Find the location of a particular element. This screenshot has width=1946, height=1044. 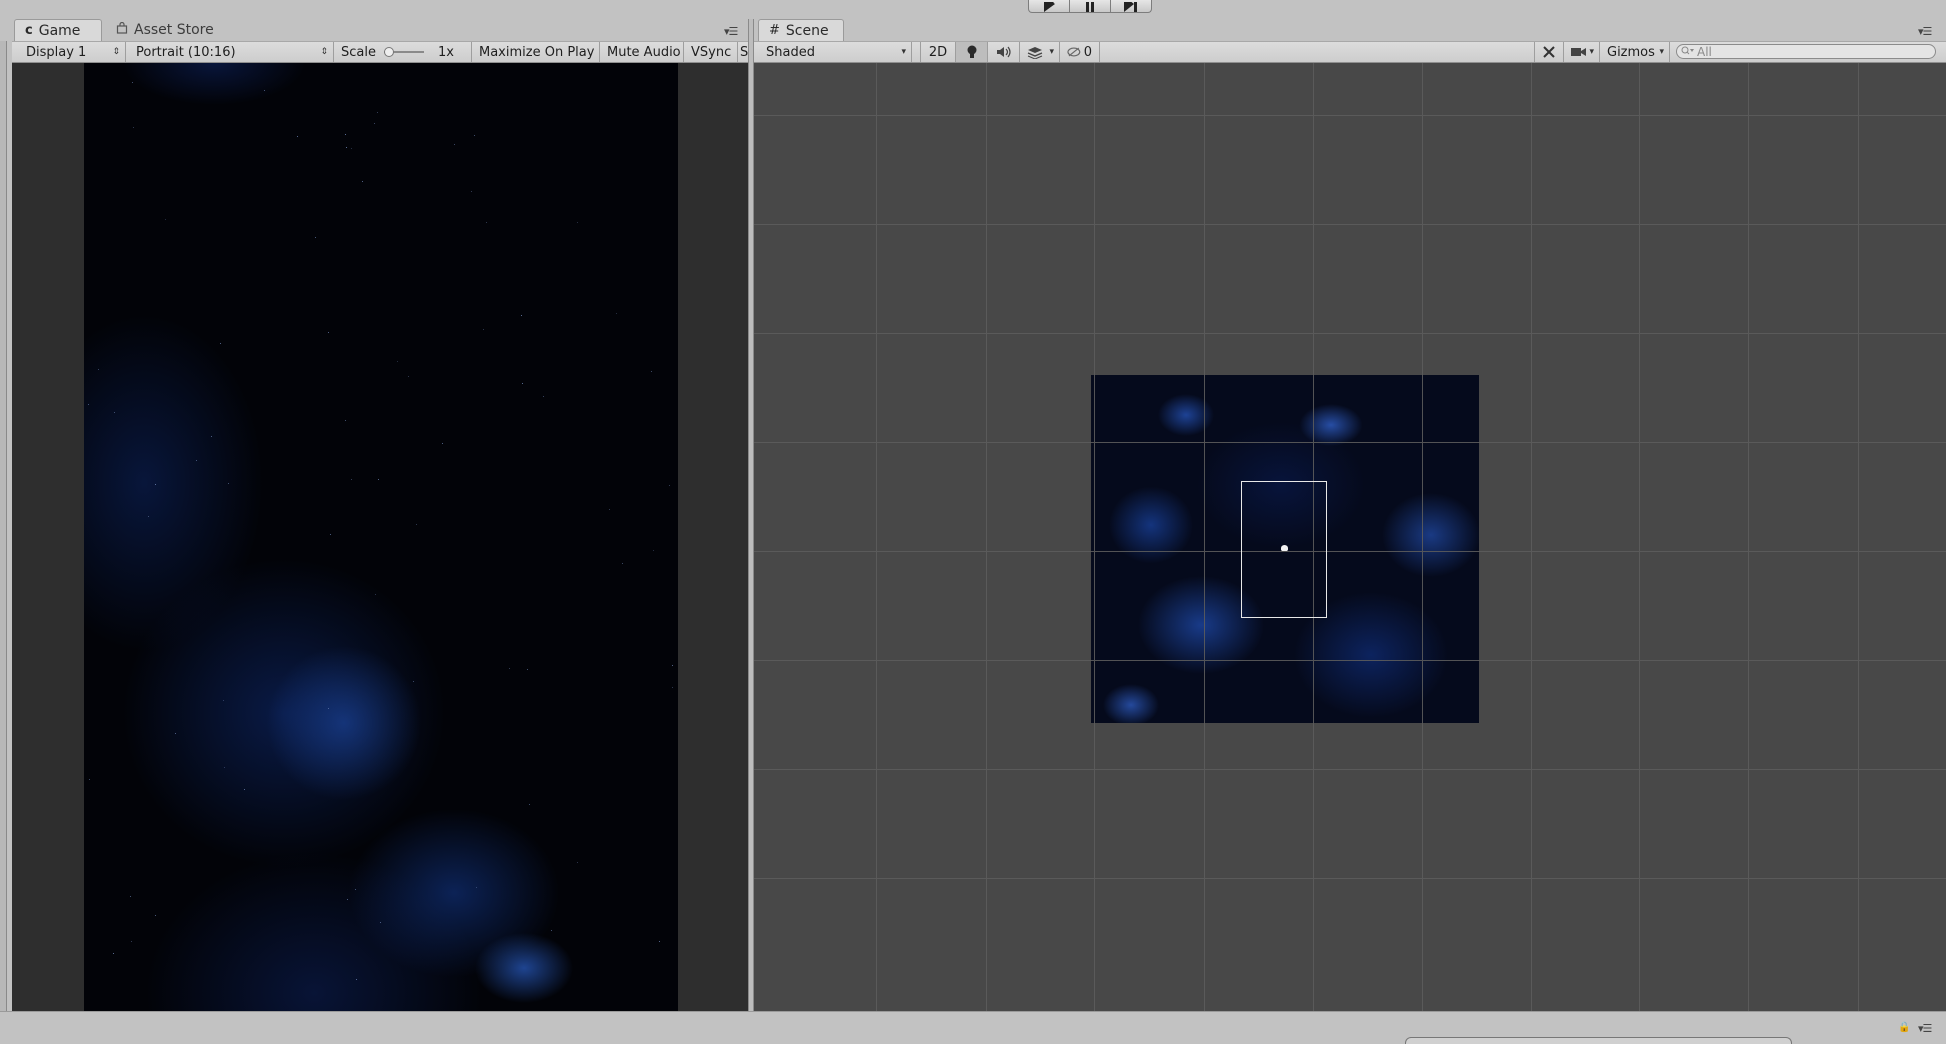

pause-button is located at coordinates (1090, 6).